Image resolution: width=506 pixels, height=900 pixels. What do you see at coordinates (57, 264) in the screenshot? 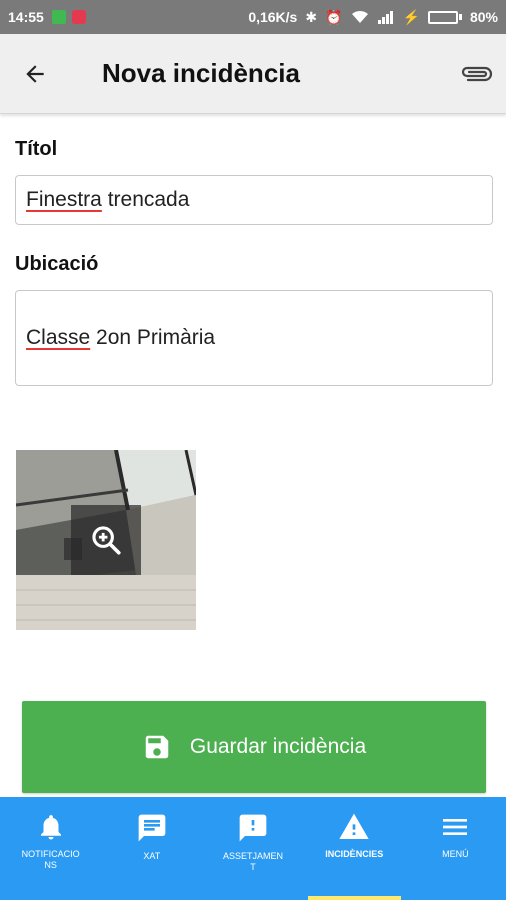
I see `location-label: Ubicació` at bounding box center [57, 264].